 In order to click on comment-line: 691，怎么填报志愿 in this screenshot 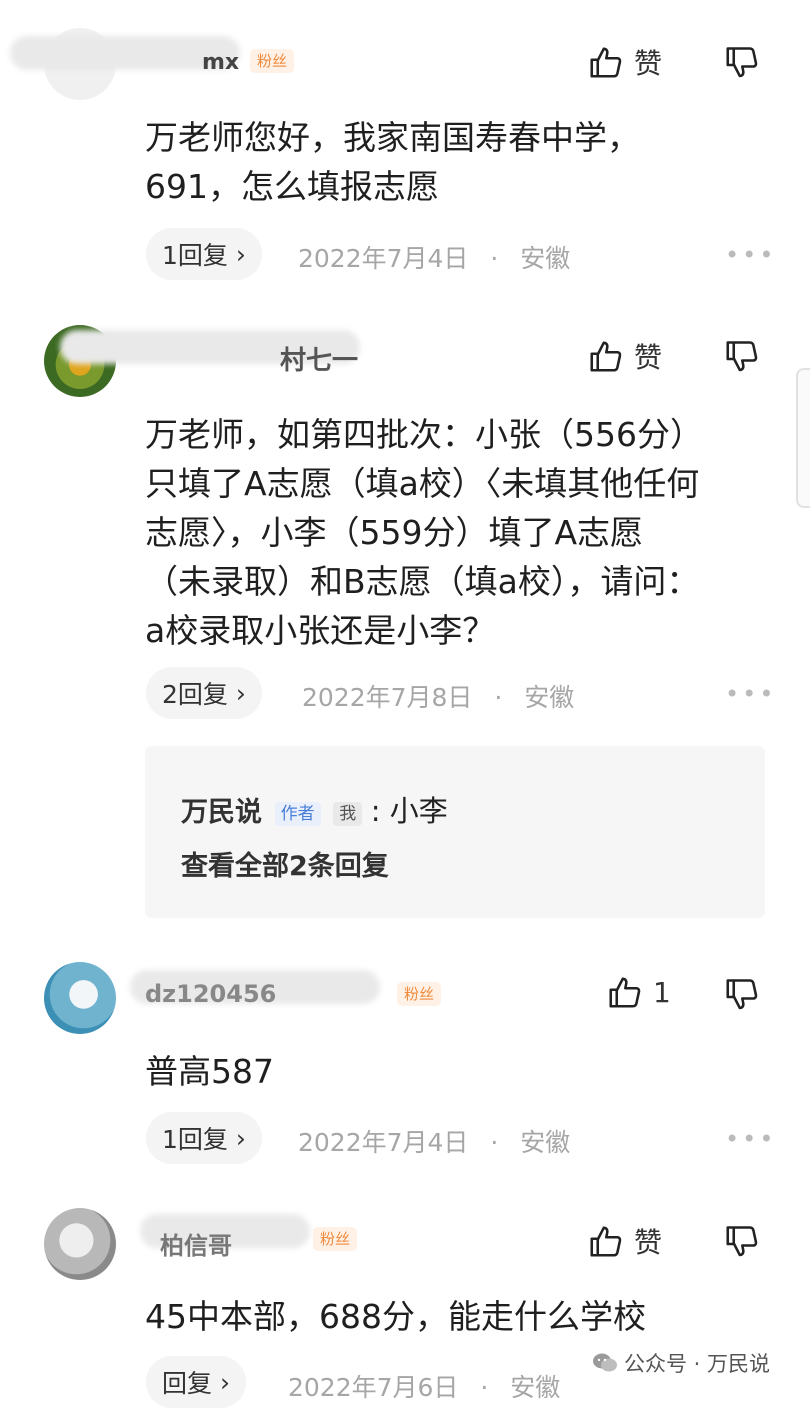, I will do `click(292, 186)`.